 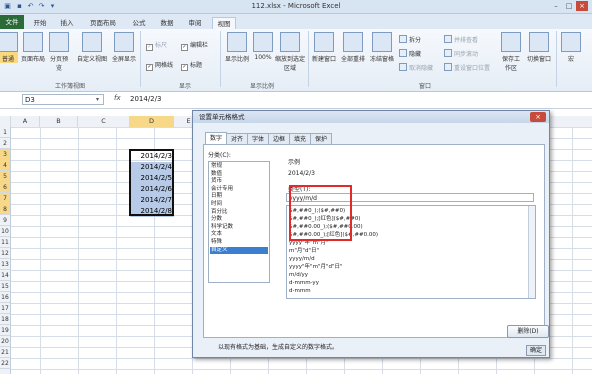 I want to click on row-header: 6, so click(x=5, y=187).